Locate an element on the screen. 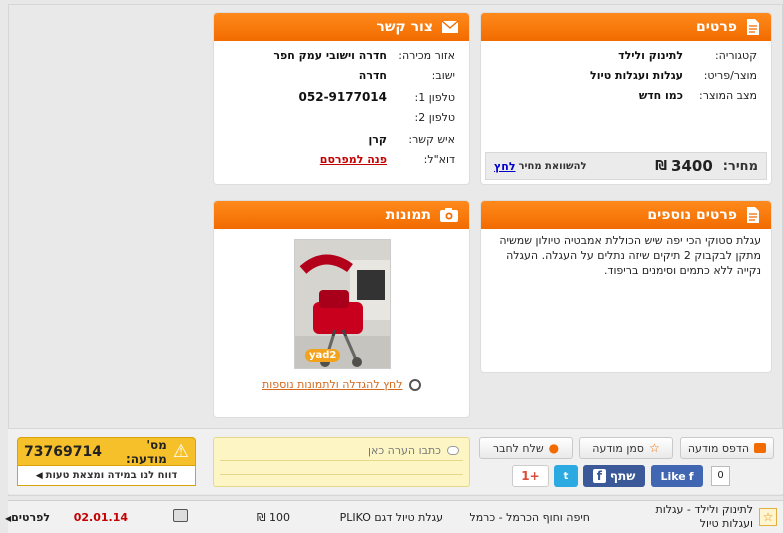 This screenshot has width=783, height=533. facebook-like-button: f Like is located at coordinates (677, 476).